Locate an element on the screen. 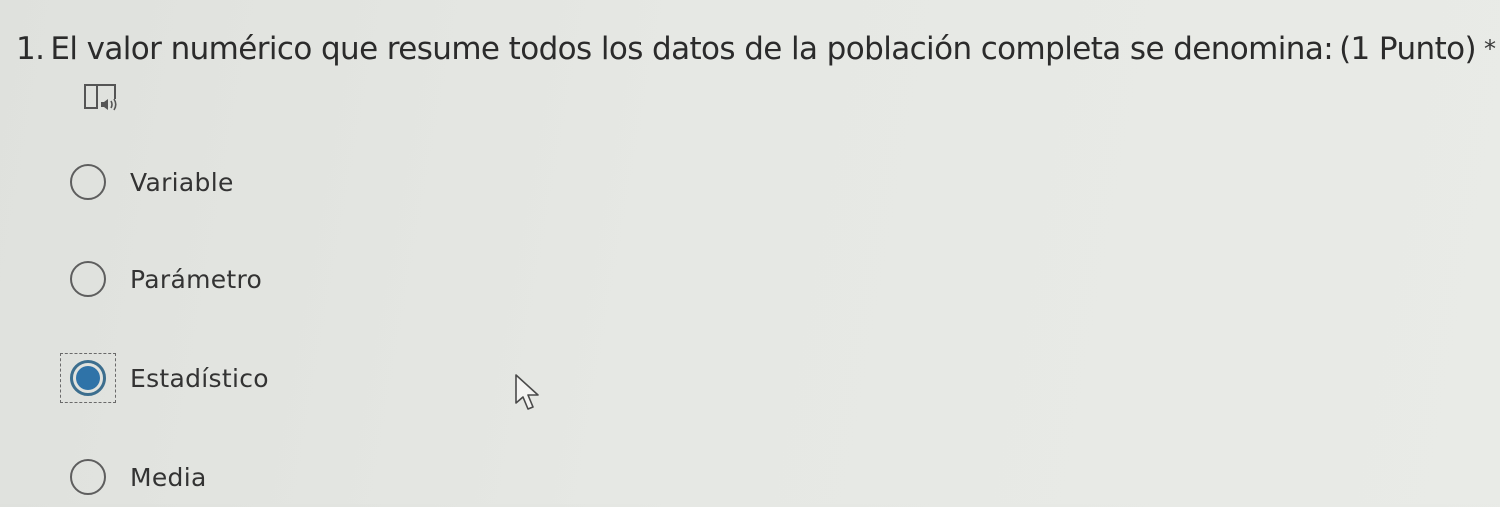 The image size is (1500, 507). option-estadistico: Estadístico is located at coordinates (320, 378).